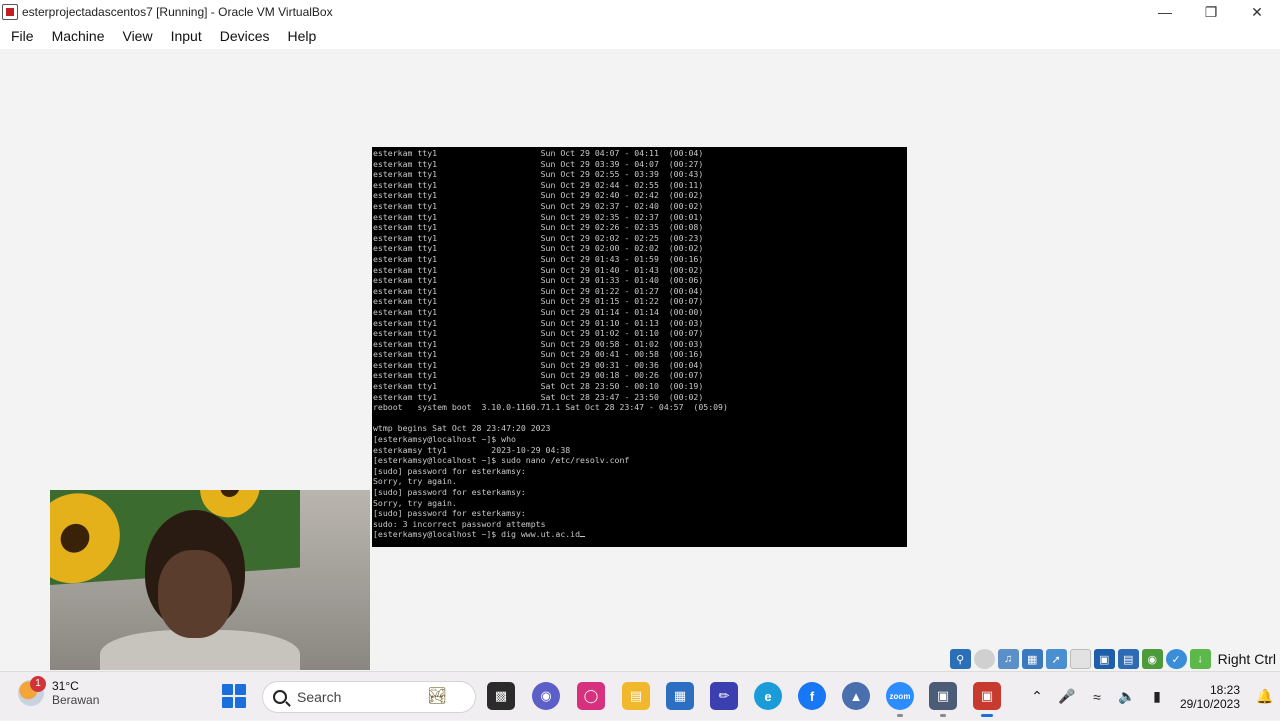 The height and width of the screenshot is (721, 1280). What do you see at coordinates (1176, 659) in the screenshot?
I see `keyboard-icon: ✓` at bounding box center [1176, 659].